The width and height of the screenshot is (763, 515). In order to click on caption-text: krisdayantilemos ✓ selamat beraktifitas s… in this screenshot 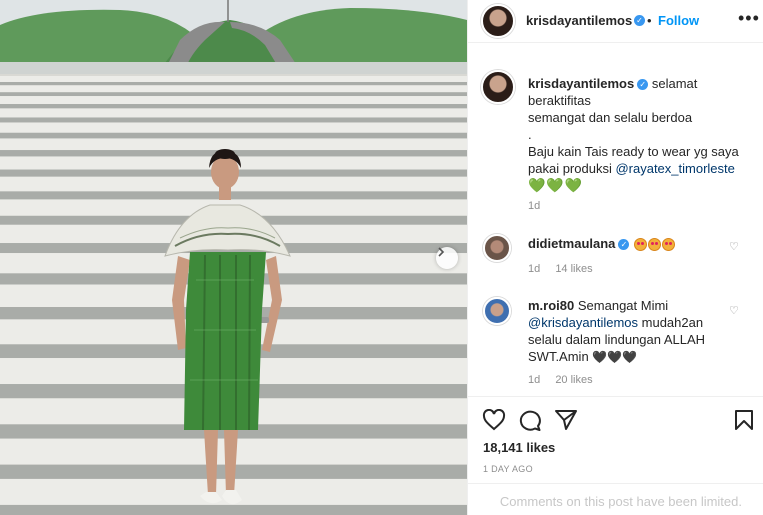, I will do `click(640, 134)`.